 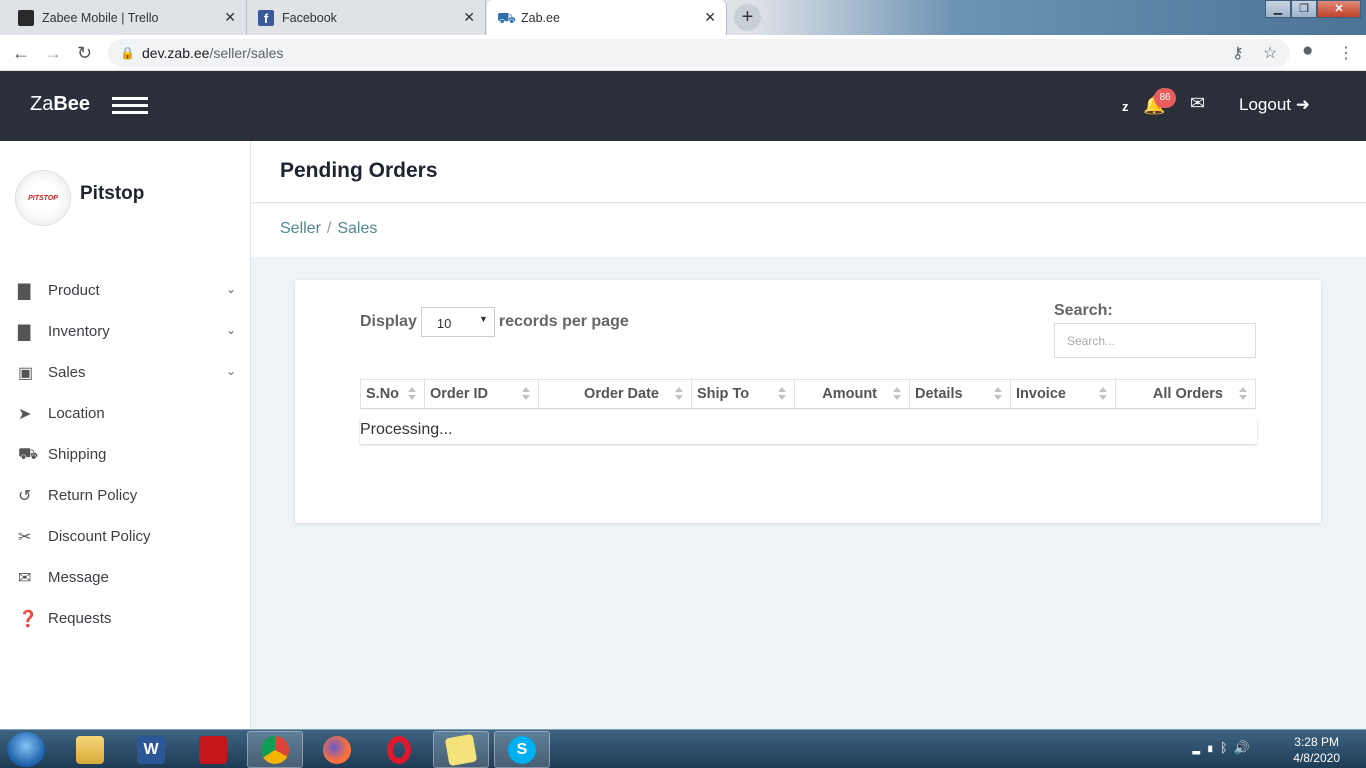 I want to click on breadcrumb-sales: Sales, so click(x=357, y=228).